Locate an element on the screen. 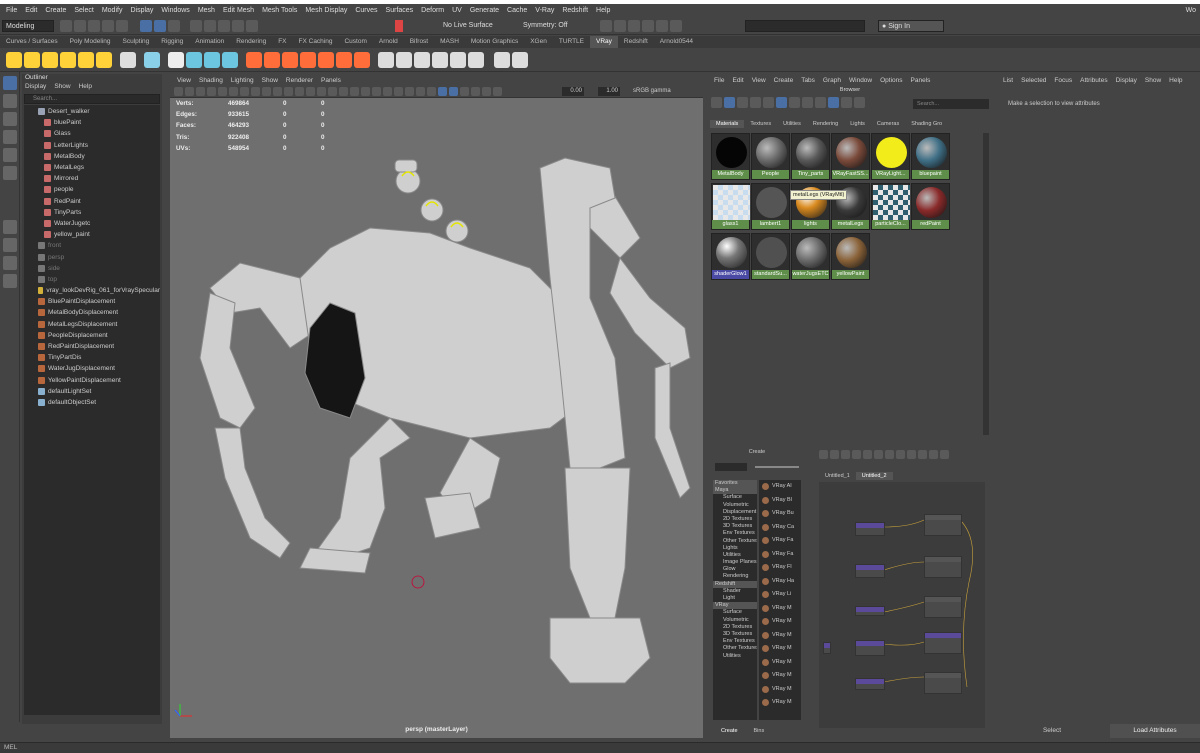  command-search-field is located at coordinates (805, 26).